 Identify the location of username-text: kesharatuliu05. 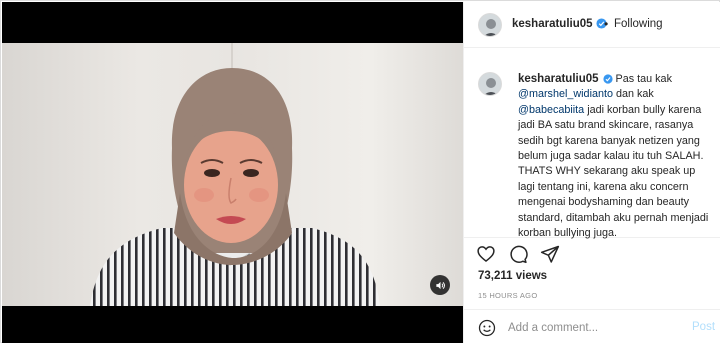
(552, 24).